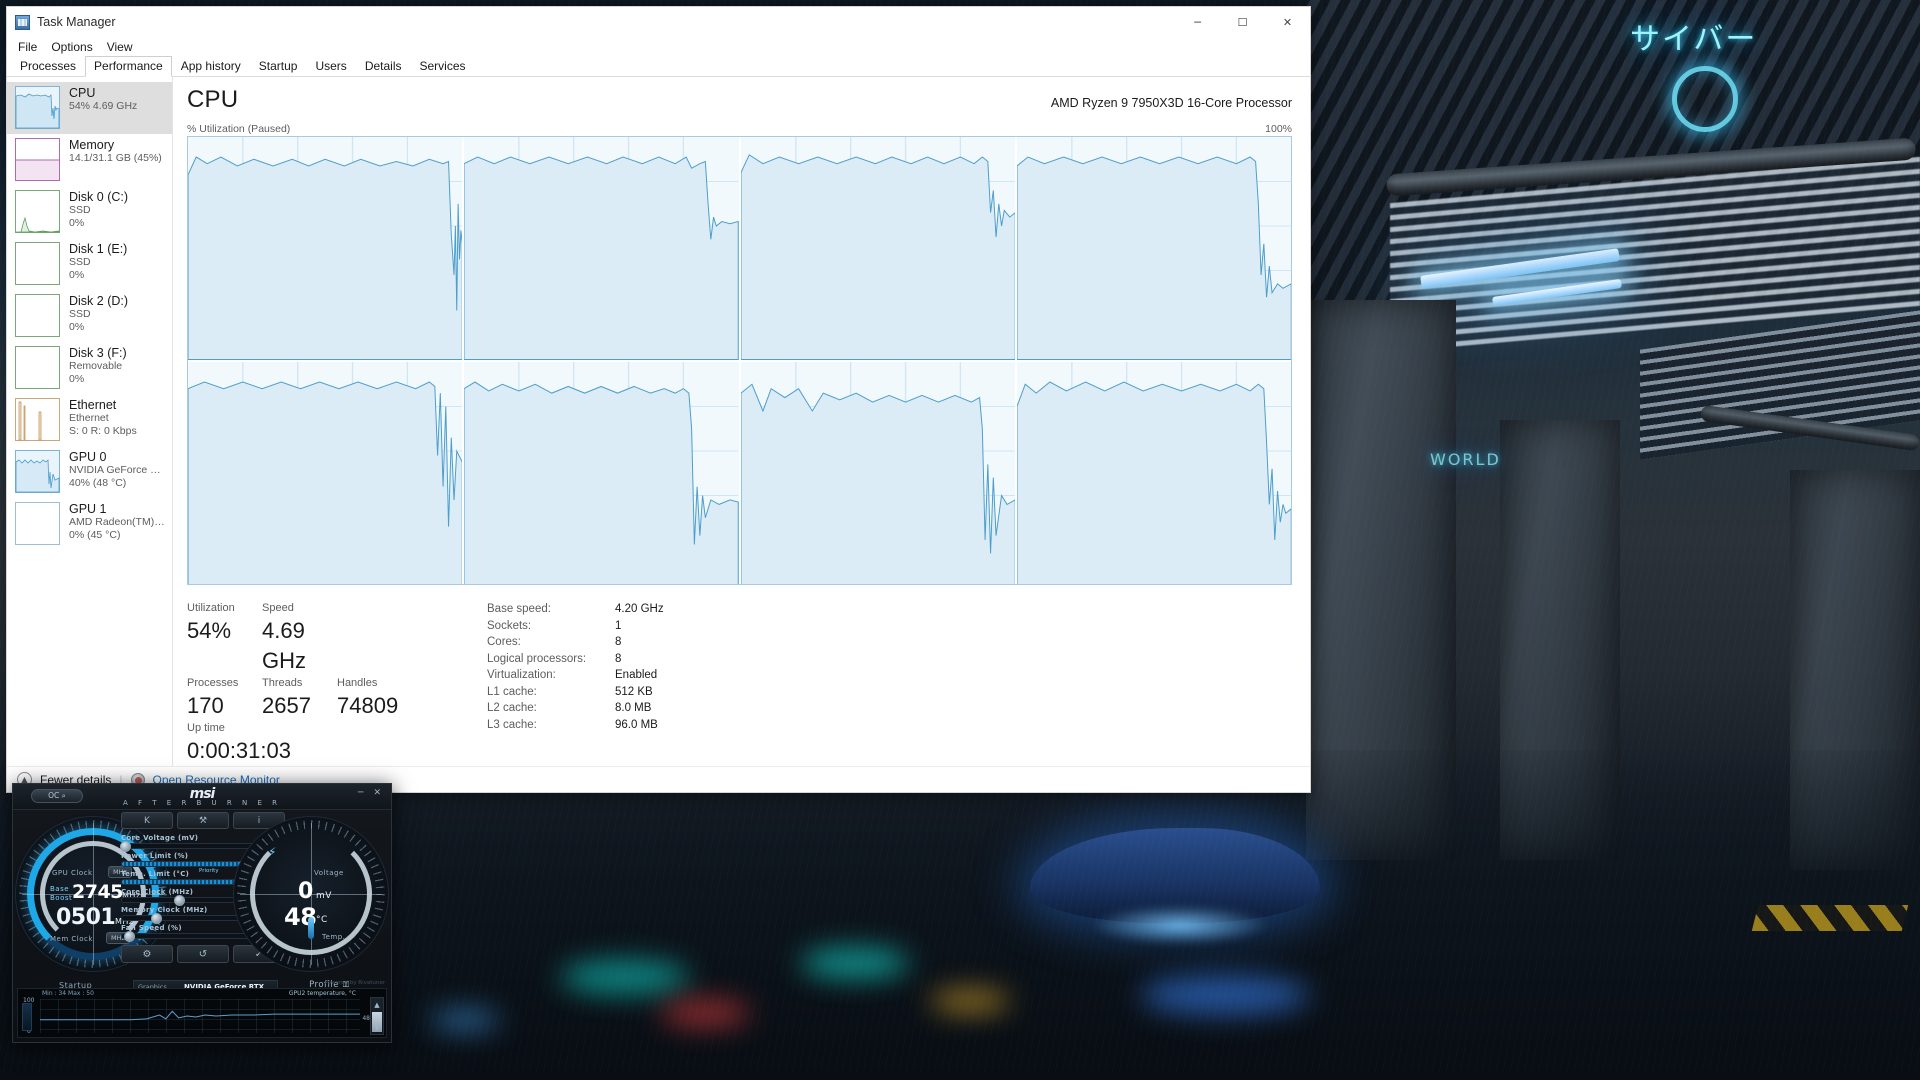 The height and width of the screenshot is (1080, 1920). I want to click on settings-gear-button: ⚙, so click(147, 954).